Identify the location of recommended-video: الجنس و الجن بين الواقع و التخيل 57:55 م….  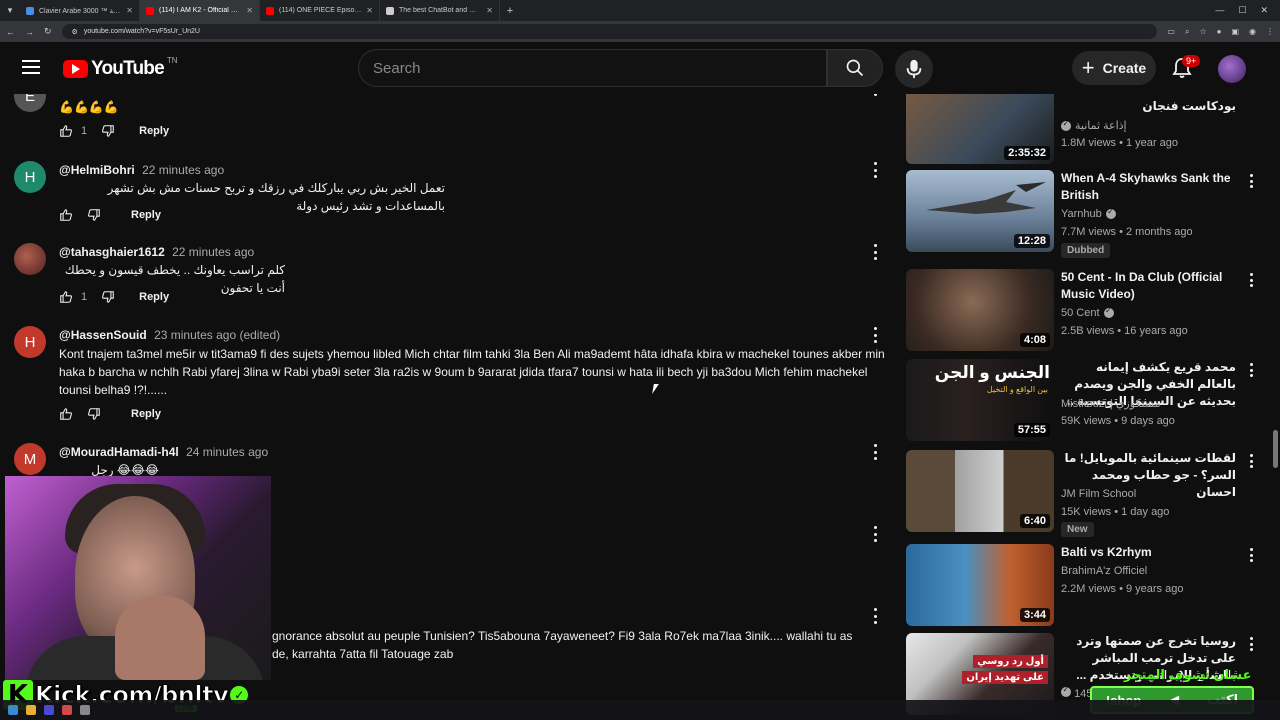
(1086, 400).